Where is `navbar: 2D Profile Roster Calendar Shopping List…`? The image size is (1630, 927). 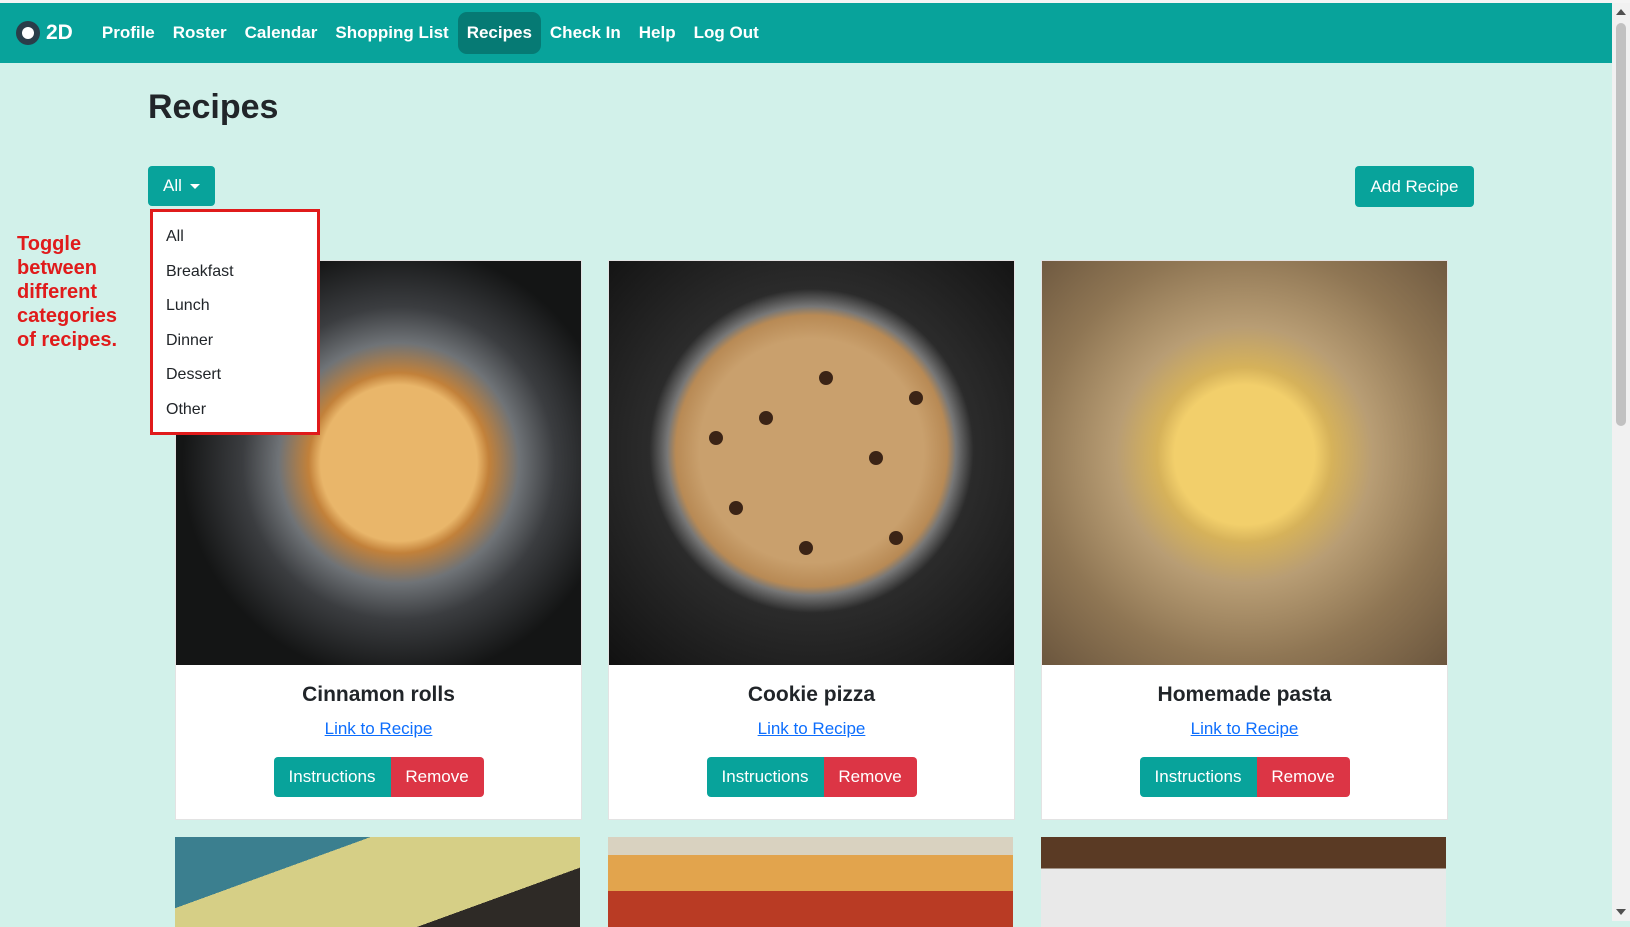
navbar: 2D Profile Roster Calendar Shopping List… is located at coordinates (806, 33).